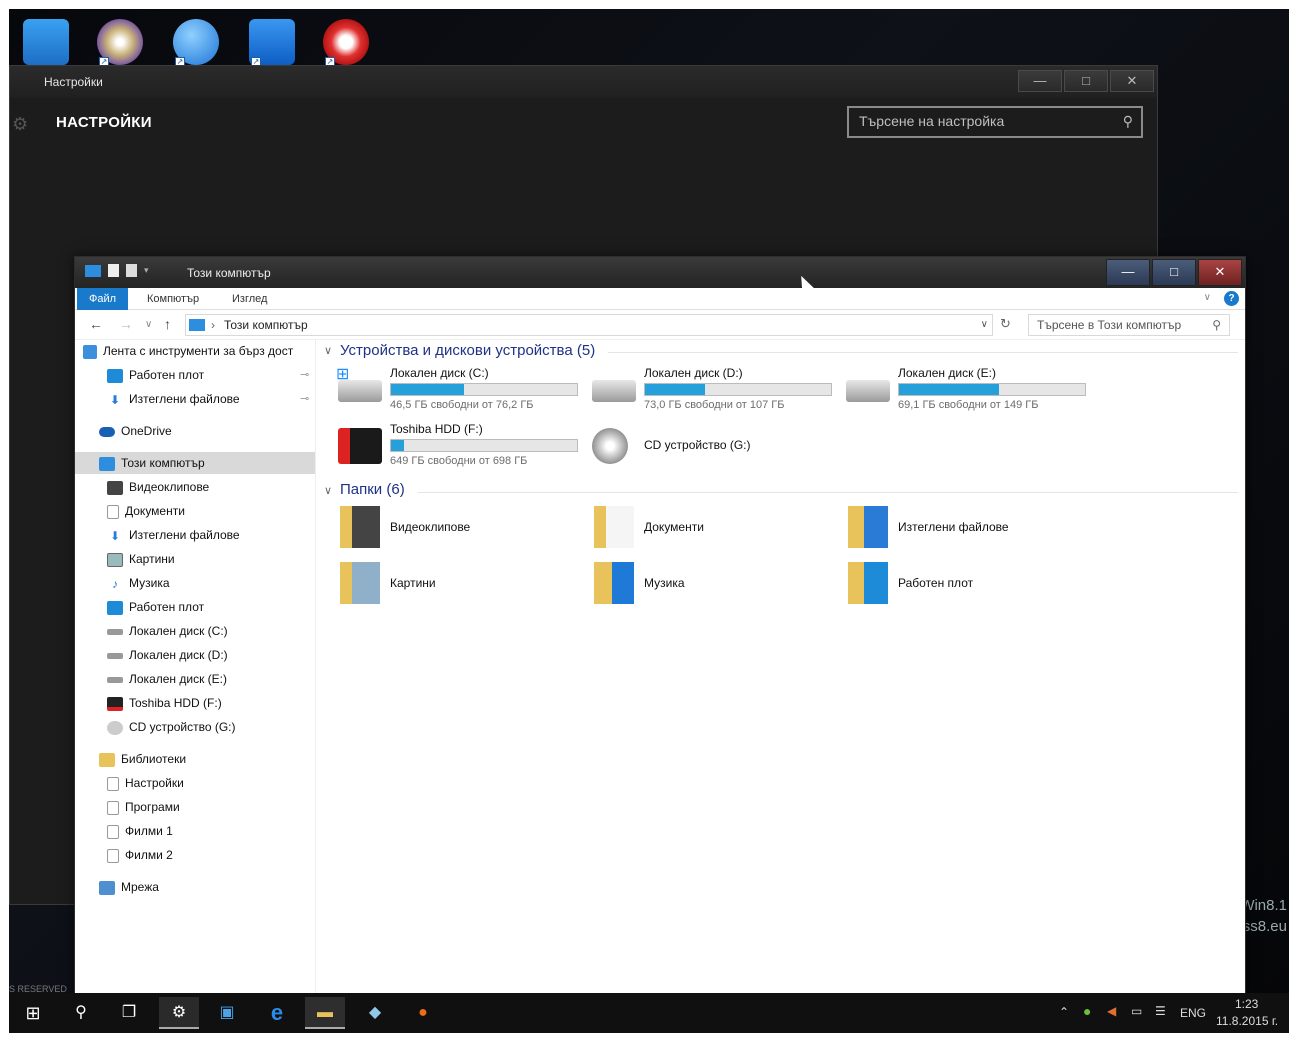 The height and width of the screenshot is (1041, 1297). I want to click on tab-computer: Компютър, so click(173, 299).